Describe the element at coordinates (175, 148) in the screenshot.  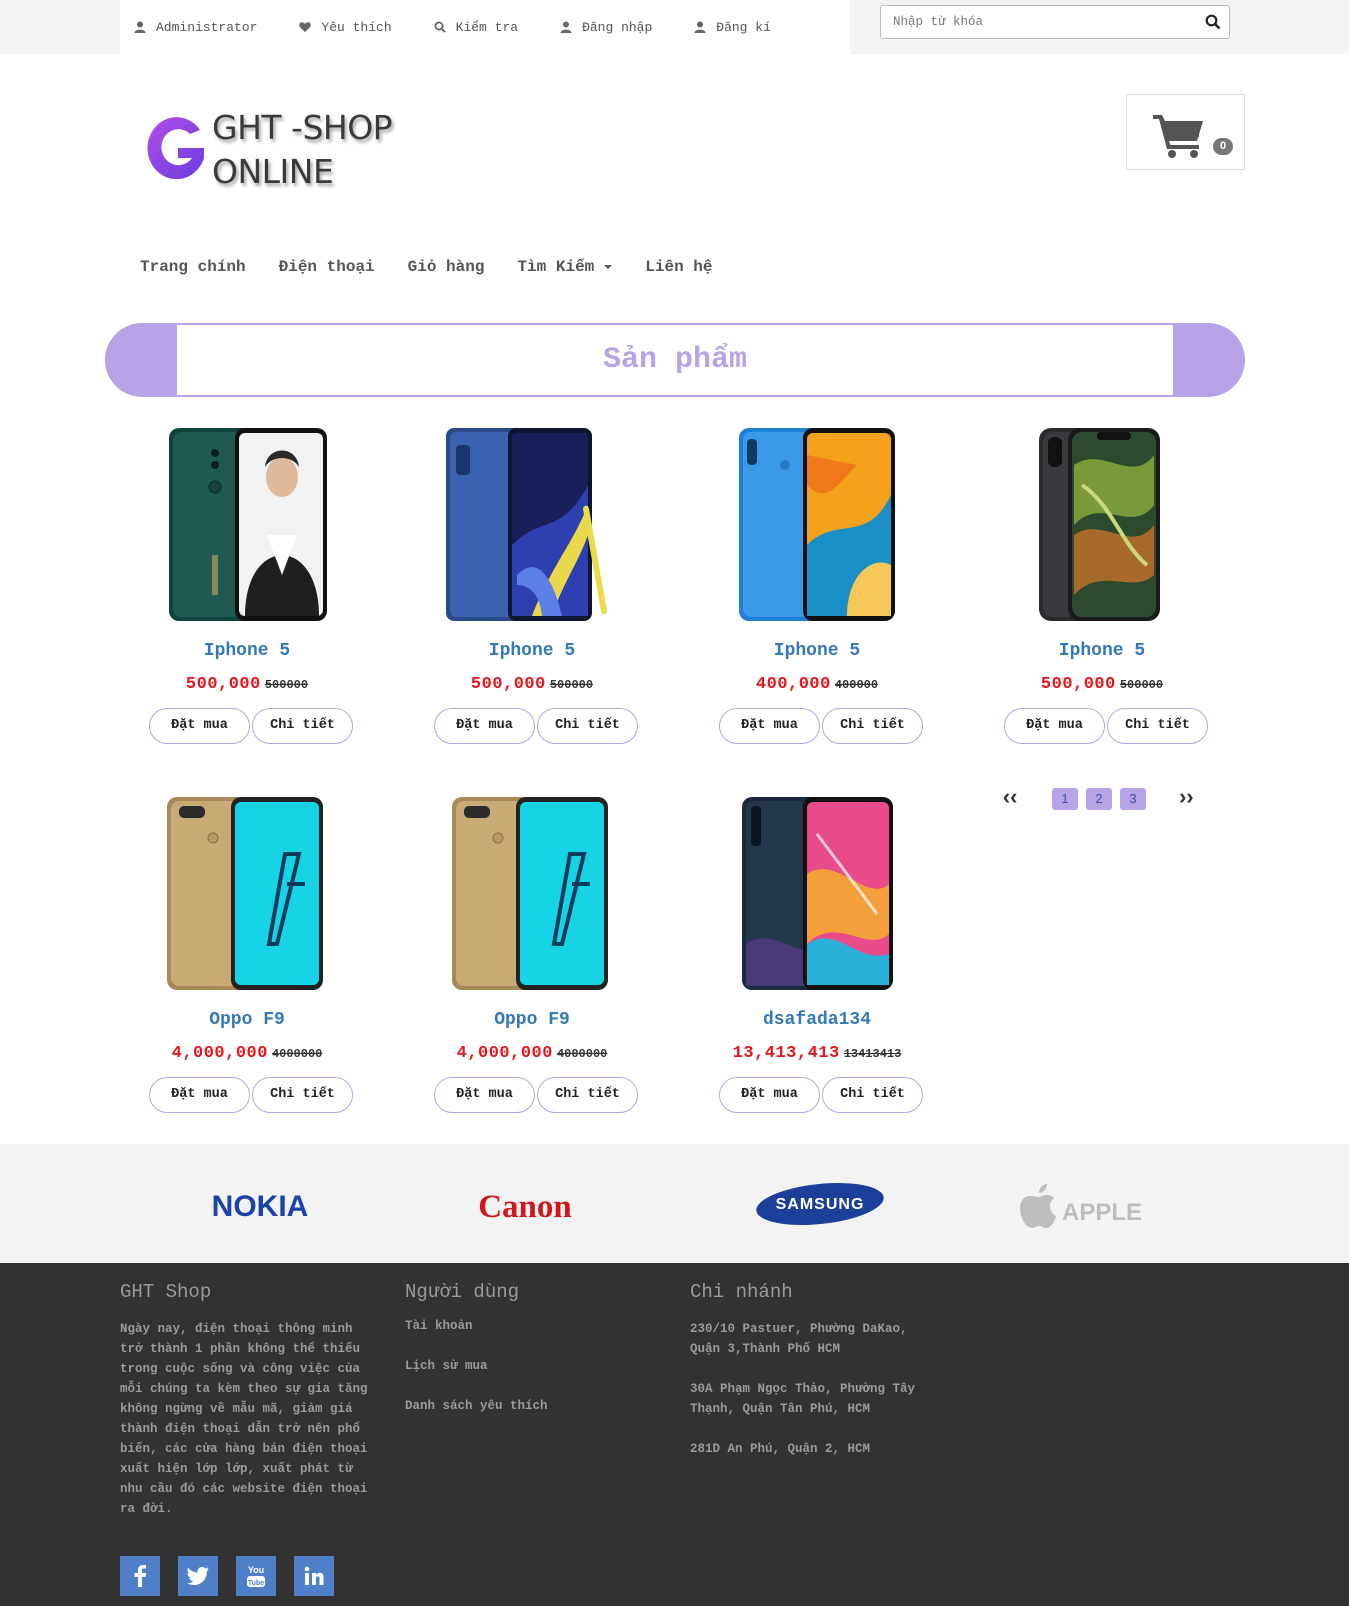
I see `logo-g-icon` at that location.